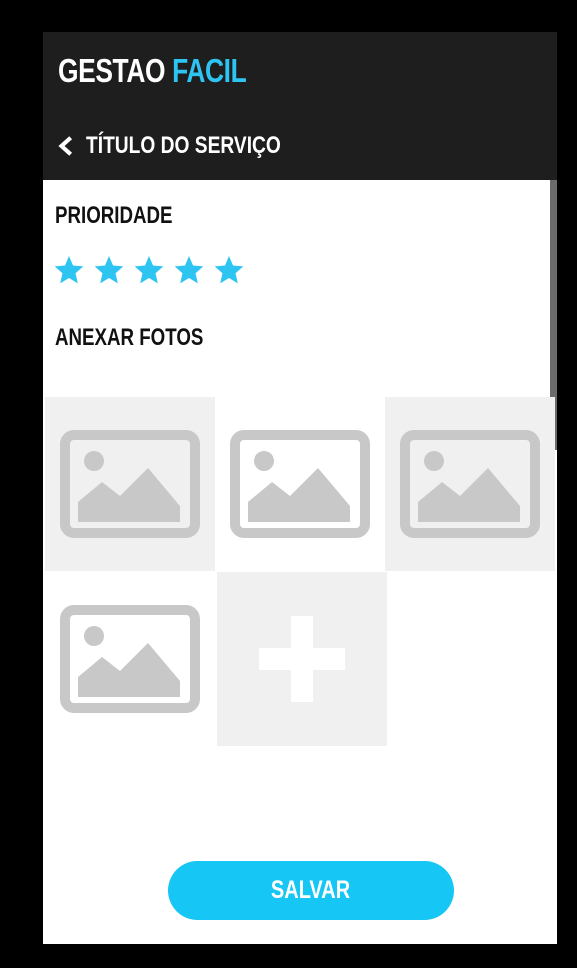 This screenshot has height=968, width=577. Describe the element at coordinates (300, 106) in the screenshot. I see `app-header: GESTAO FACIL TÍTULO DO SERVIÇO` at that location.